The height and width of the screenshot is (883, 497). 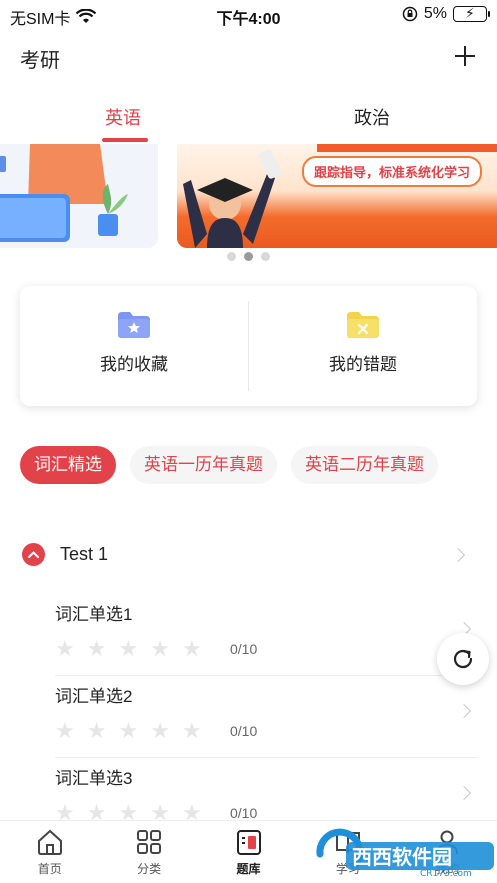 What do you see at coordinates (410, 14) in the screenshot?
I see `orientation-lock-icon` at bounding box center [410, 14].